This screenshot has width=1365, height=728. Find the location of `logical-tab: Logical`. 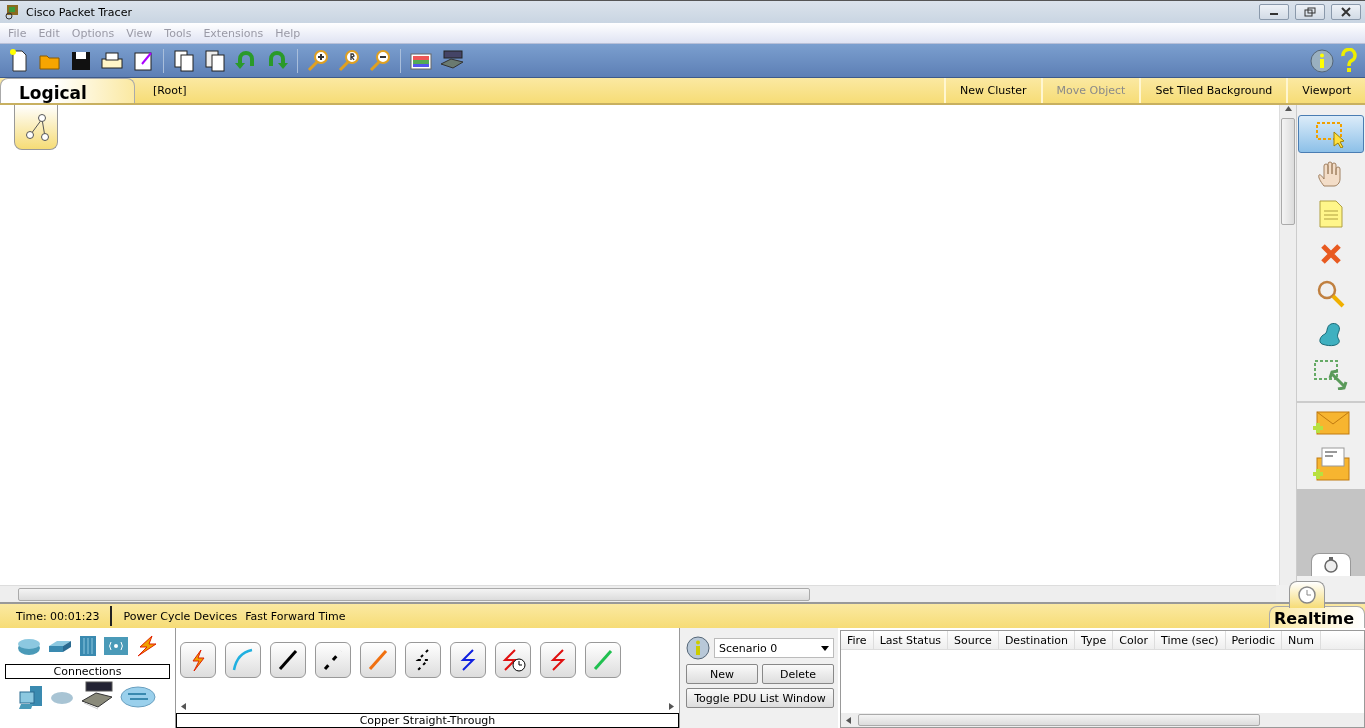

logical-tab: Logical is located at coordinates (67, 90).